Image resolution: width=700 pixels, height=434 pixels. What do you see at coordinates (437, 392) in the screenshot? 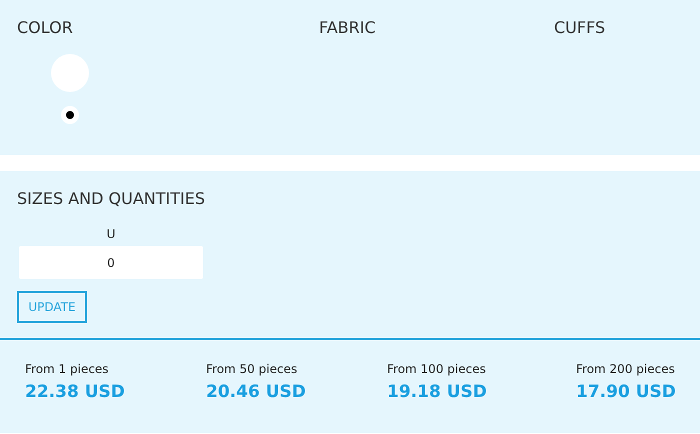
I see `price-value: 19.18 USD` at bounding box center [437, 392].